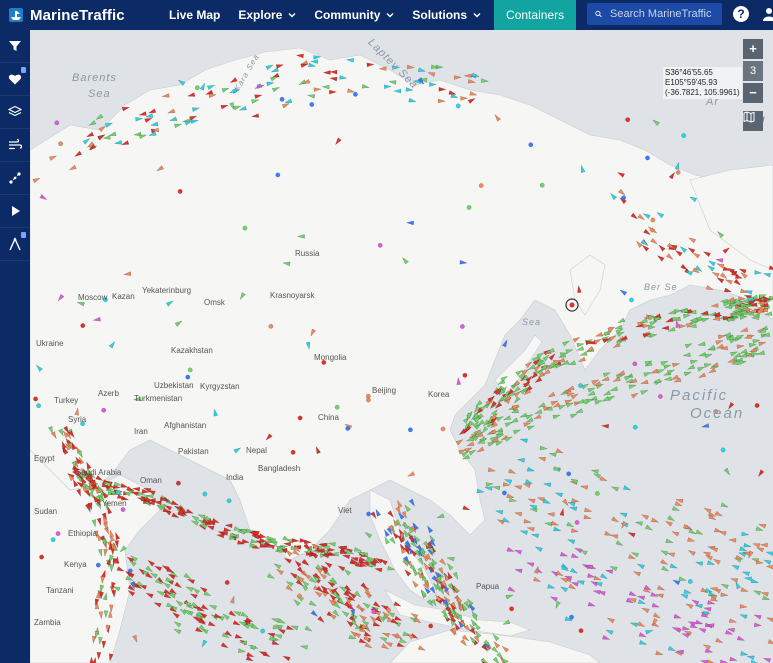  I want to click on heart-icon, so click(15, 79).